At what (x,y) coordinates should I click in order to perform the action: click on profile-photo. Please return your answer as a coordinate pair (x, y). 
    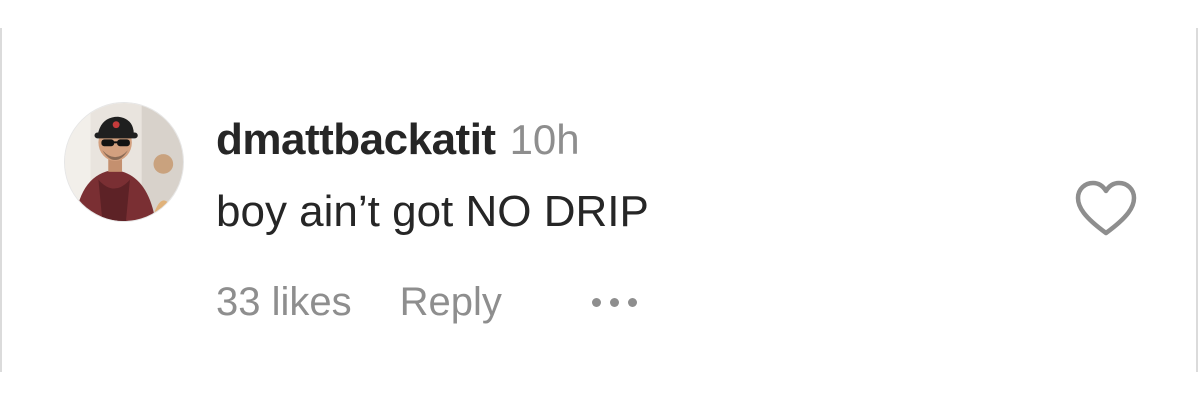
    Looking at the image, I should click on (124, 162).